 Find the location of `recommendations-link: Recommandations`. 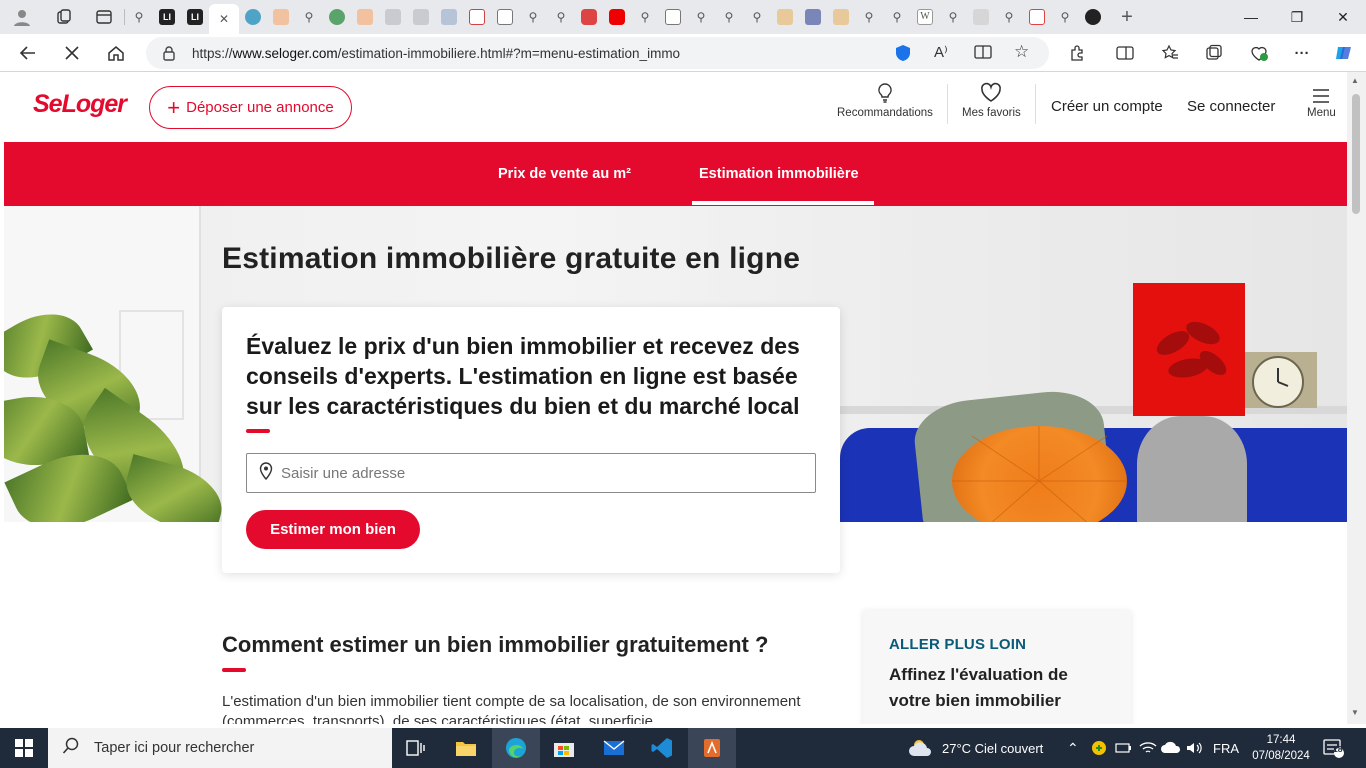

recommendations-link: Recommandations is located at coordinates (885, 100).